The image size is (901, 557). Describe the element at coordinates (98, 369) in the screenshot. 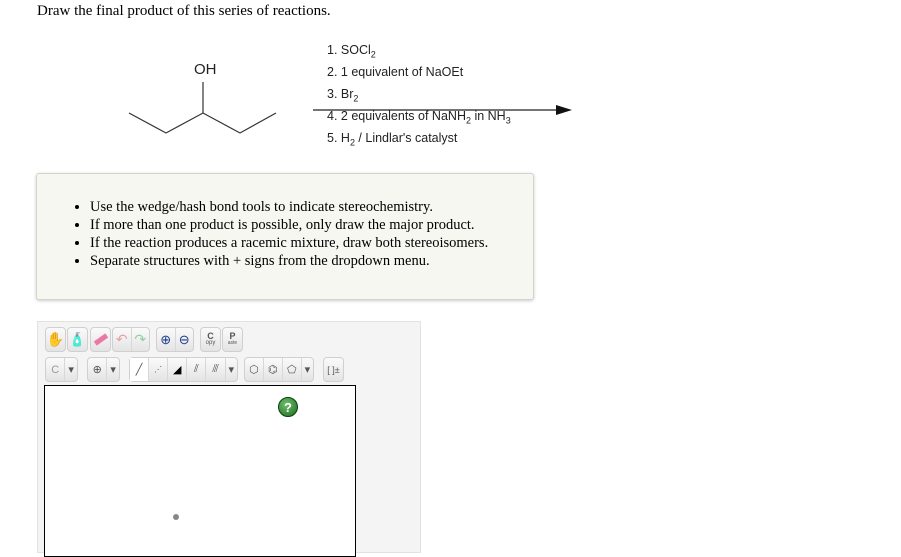

I see `charge-icon: ⊕` at that location.